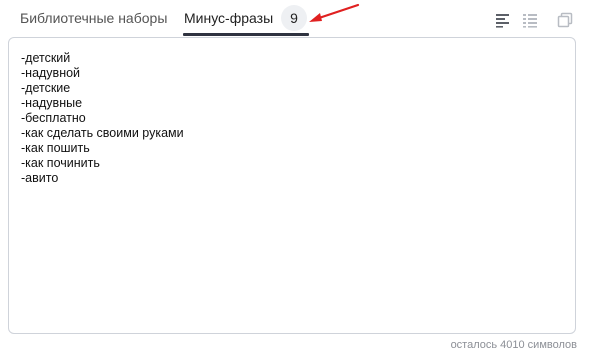 The height and width of the screenshot is (359, 597). What do you see at coordinates (503, 20) in the screenshot?
I see `align-left-icon` at bounding box center [503, 20].